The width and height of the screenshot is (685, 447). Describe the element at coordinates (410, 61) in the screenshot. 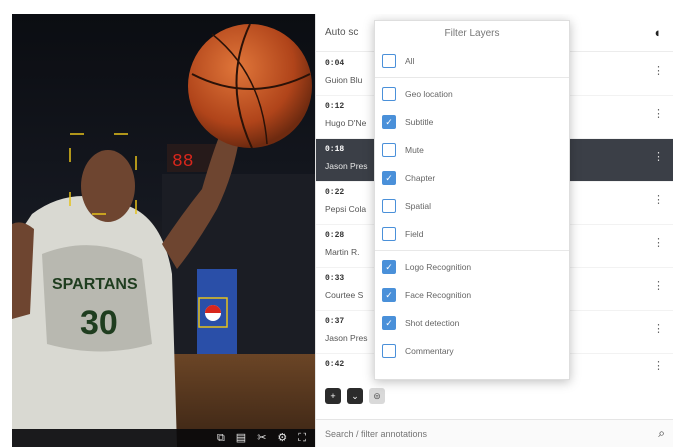

I see `filter-option-label: All` at that location.